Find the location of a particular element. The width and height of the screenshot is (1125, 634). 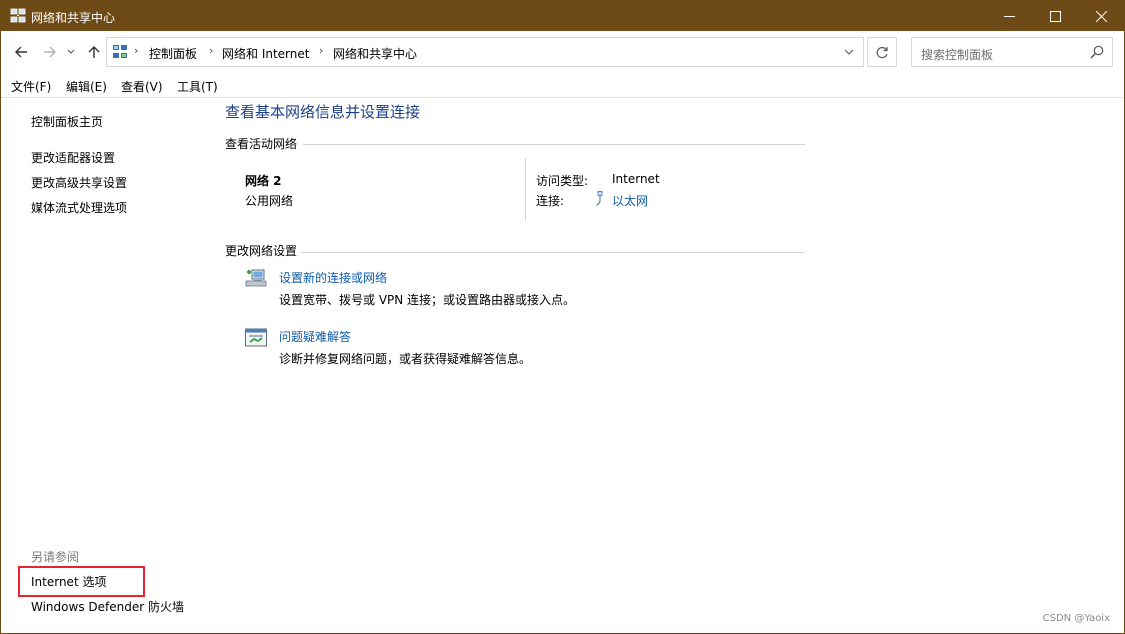

menu-bar: 文件(F) 编辑(E) 查看(V) 工具(T) is located at coordinates (562, 85).